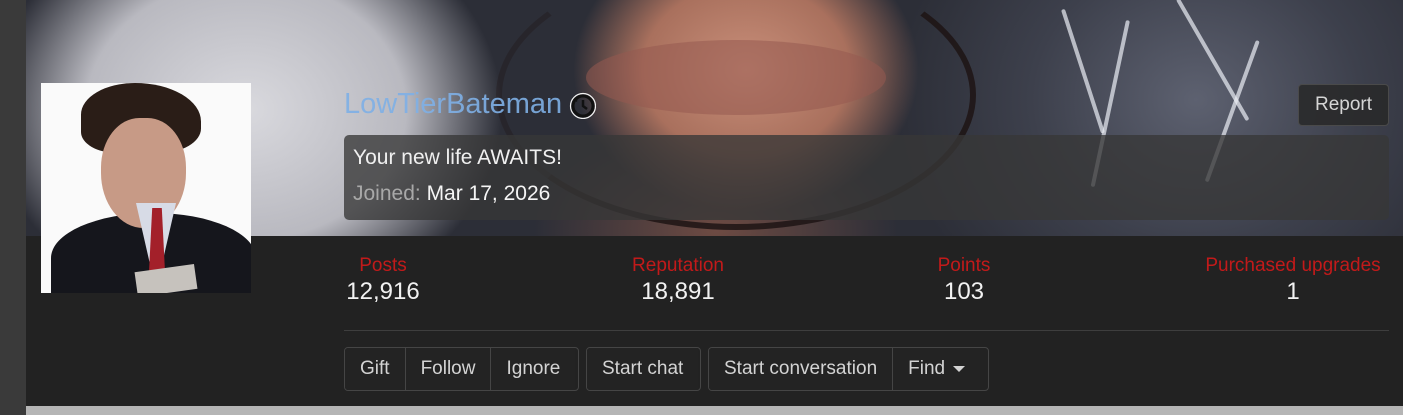 This screenshot has width=1403, height=415. What do you see at coordinates (583, 105) in the screenshot?
I see `clock-rewind-icon` at bounding box center [583, 105].